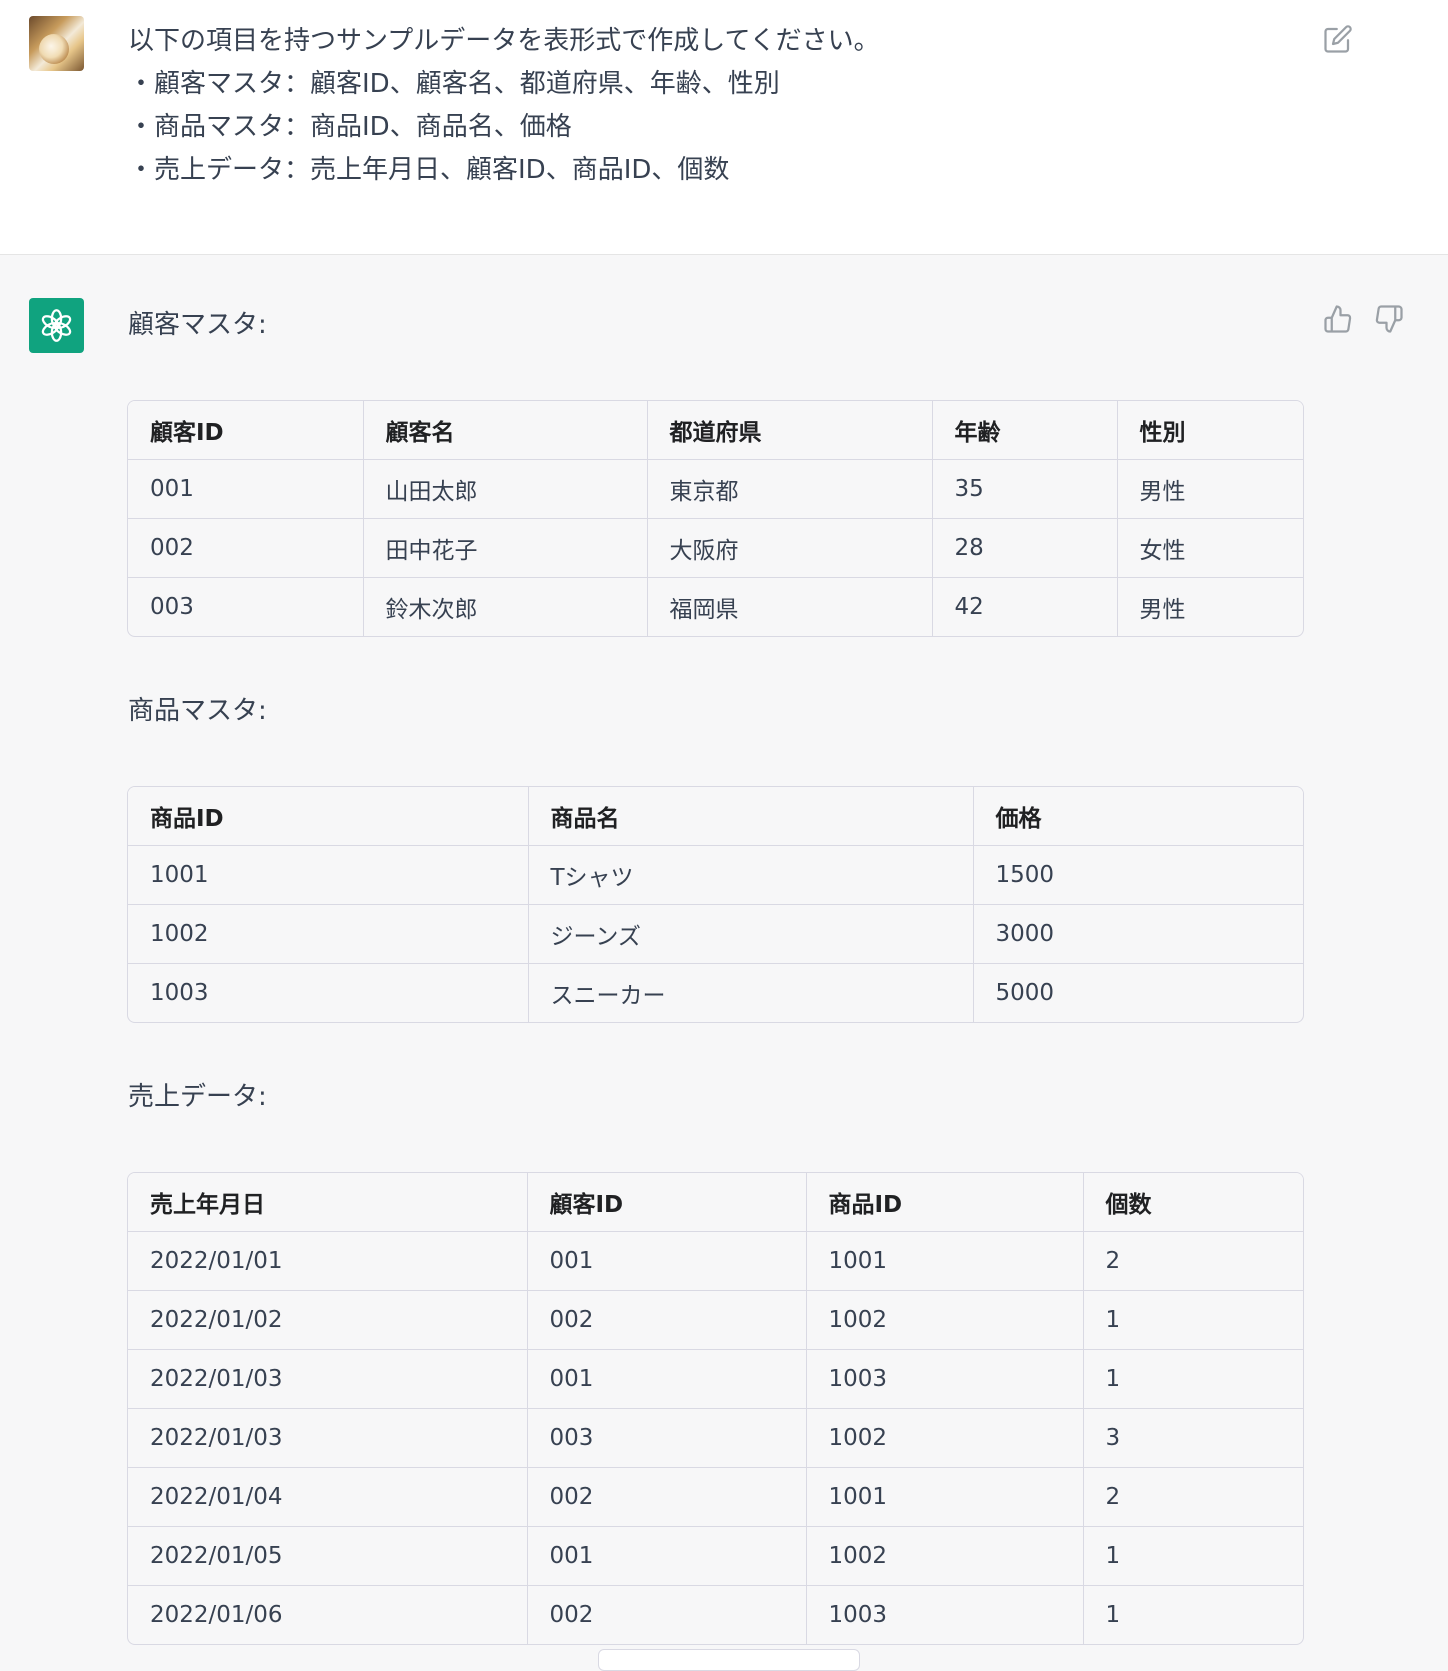  Describe the element at coordinates (790, 430) in the screenshot. I see `column-header: 都道府県` at that location.